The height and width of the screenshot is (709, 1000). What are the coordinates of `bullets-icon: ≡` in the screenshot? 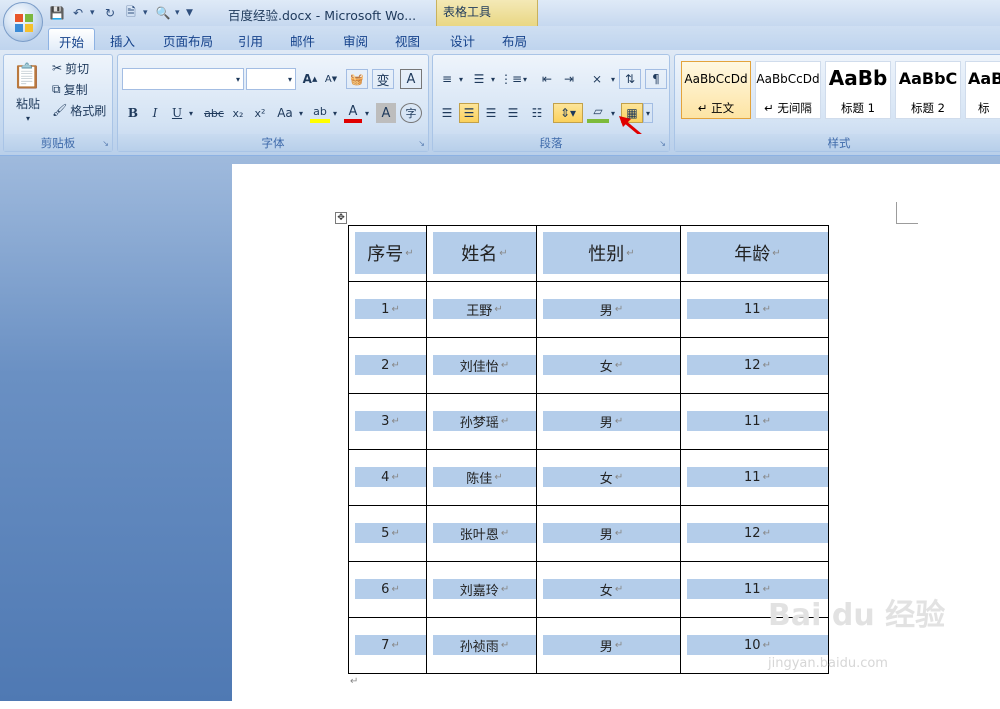 It's located at (447, 79).